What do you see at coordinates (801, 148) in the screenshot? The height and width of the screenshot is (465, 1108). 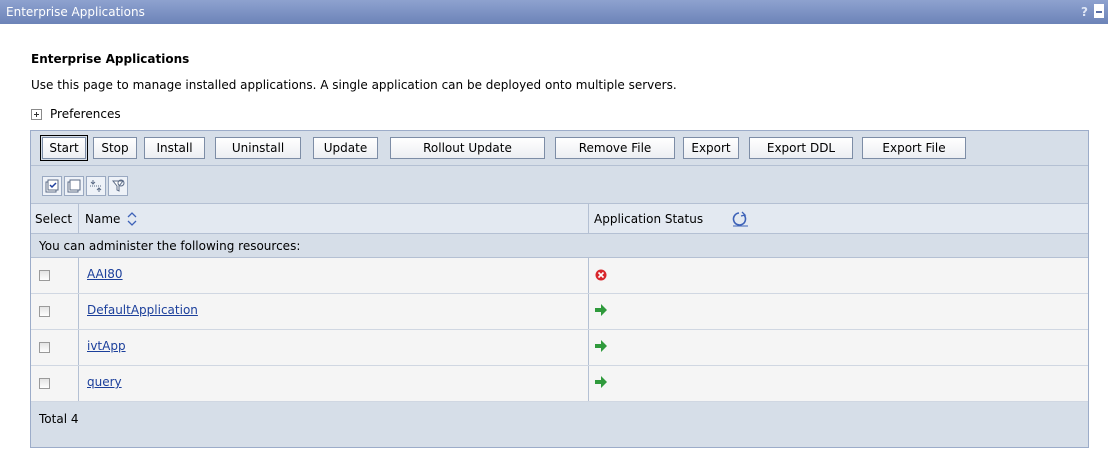 I see `export-ddl-button: Export DDL` at bounding box center [801, 148].